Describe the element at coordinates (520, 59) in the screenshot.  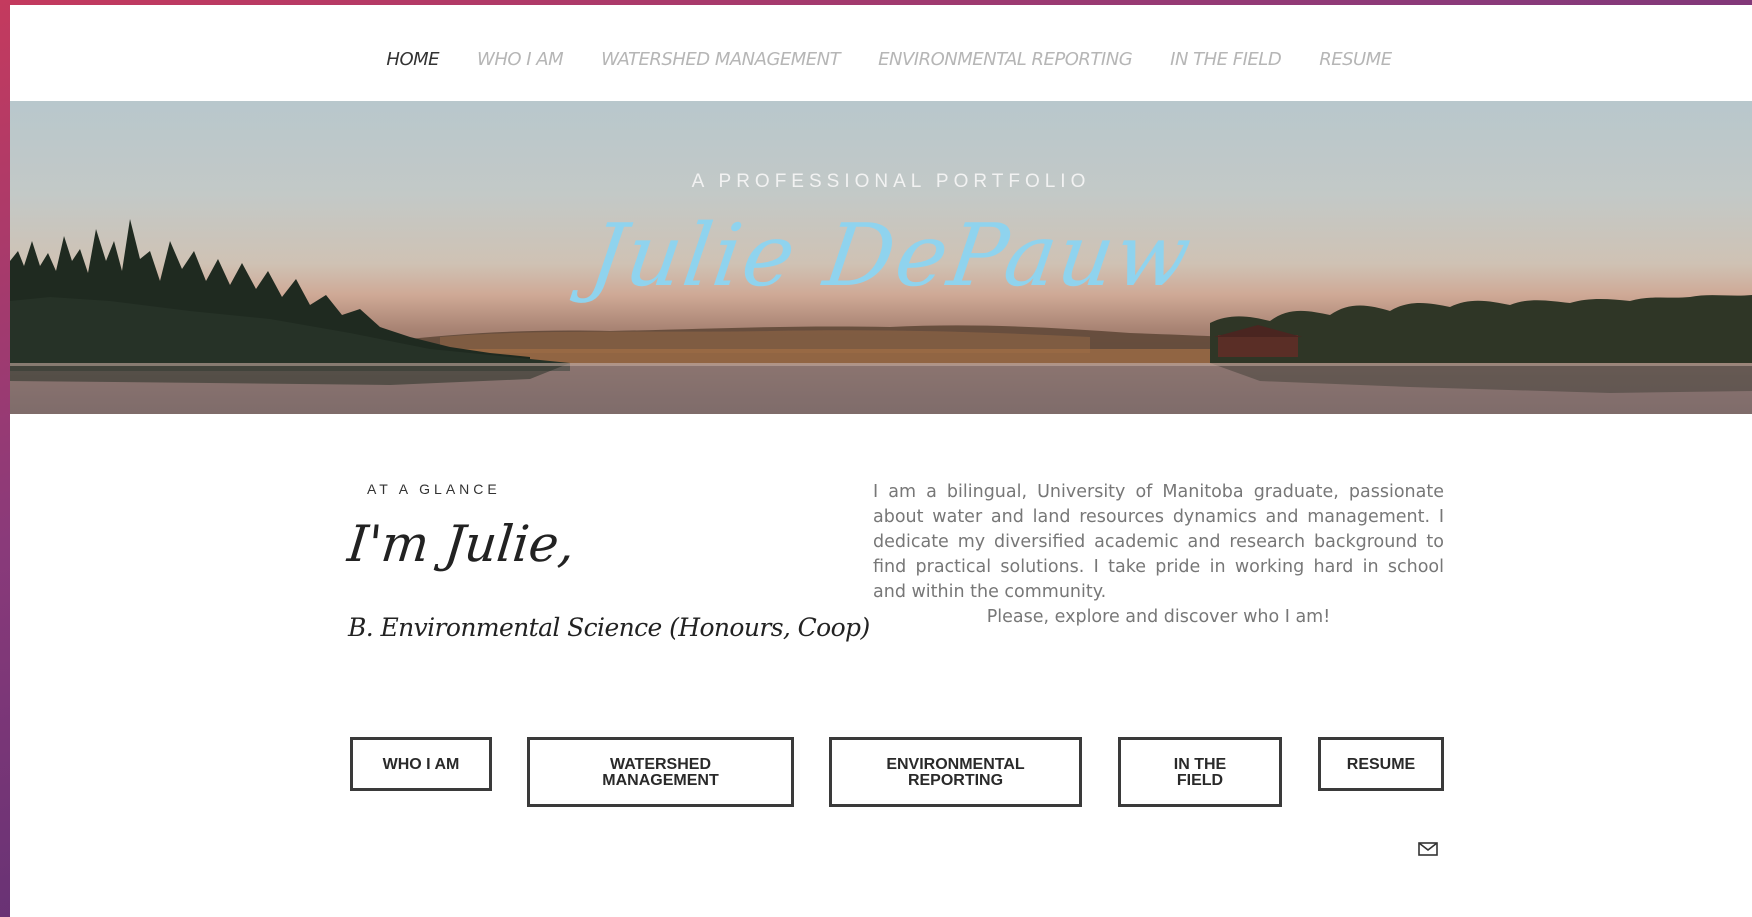
I see `nav-item-who-i-am: WHO I AM` at that location.